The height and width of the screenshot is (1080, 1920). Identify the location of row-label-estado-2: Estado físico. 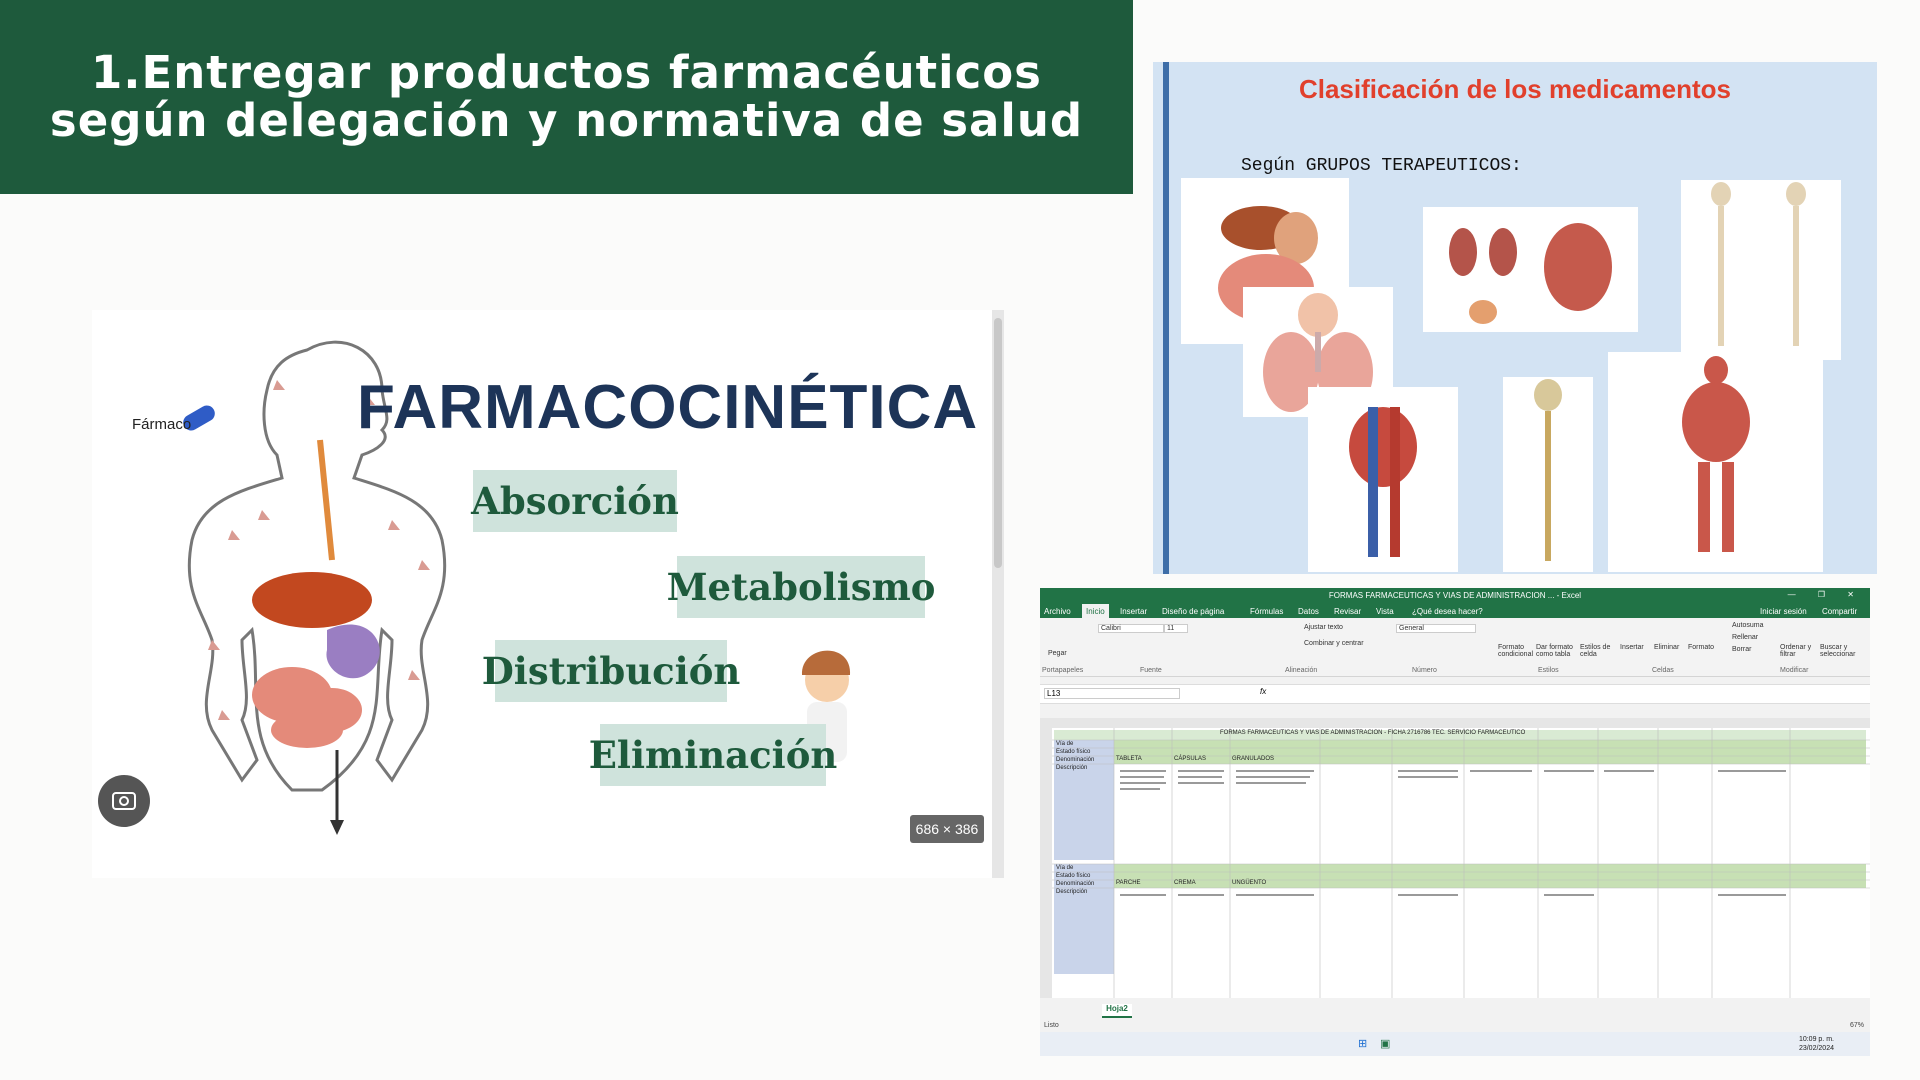
(1073, 876).